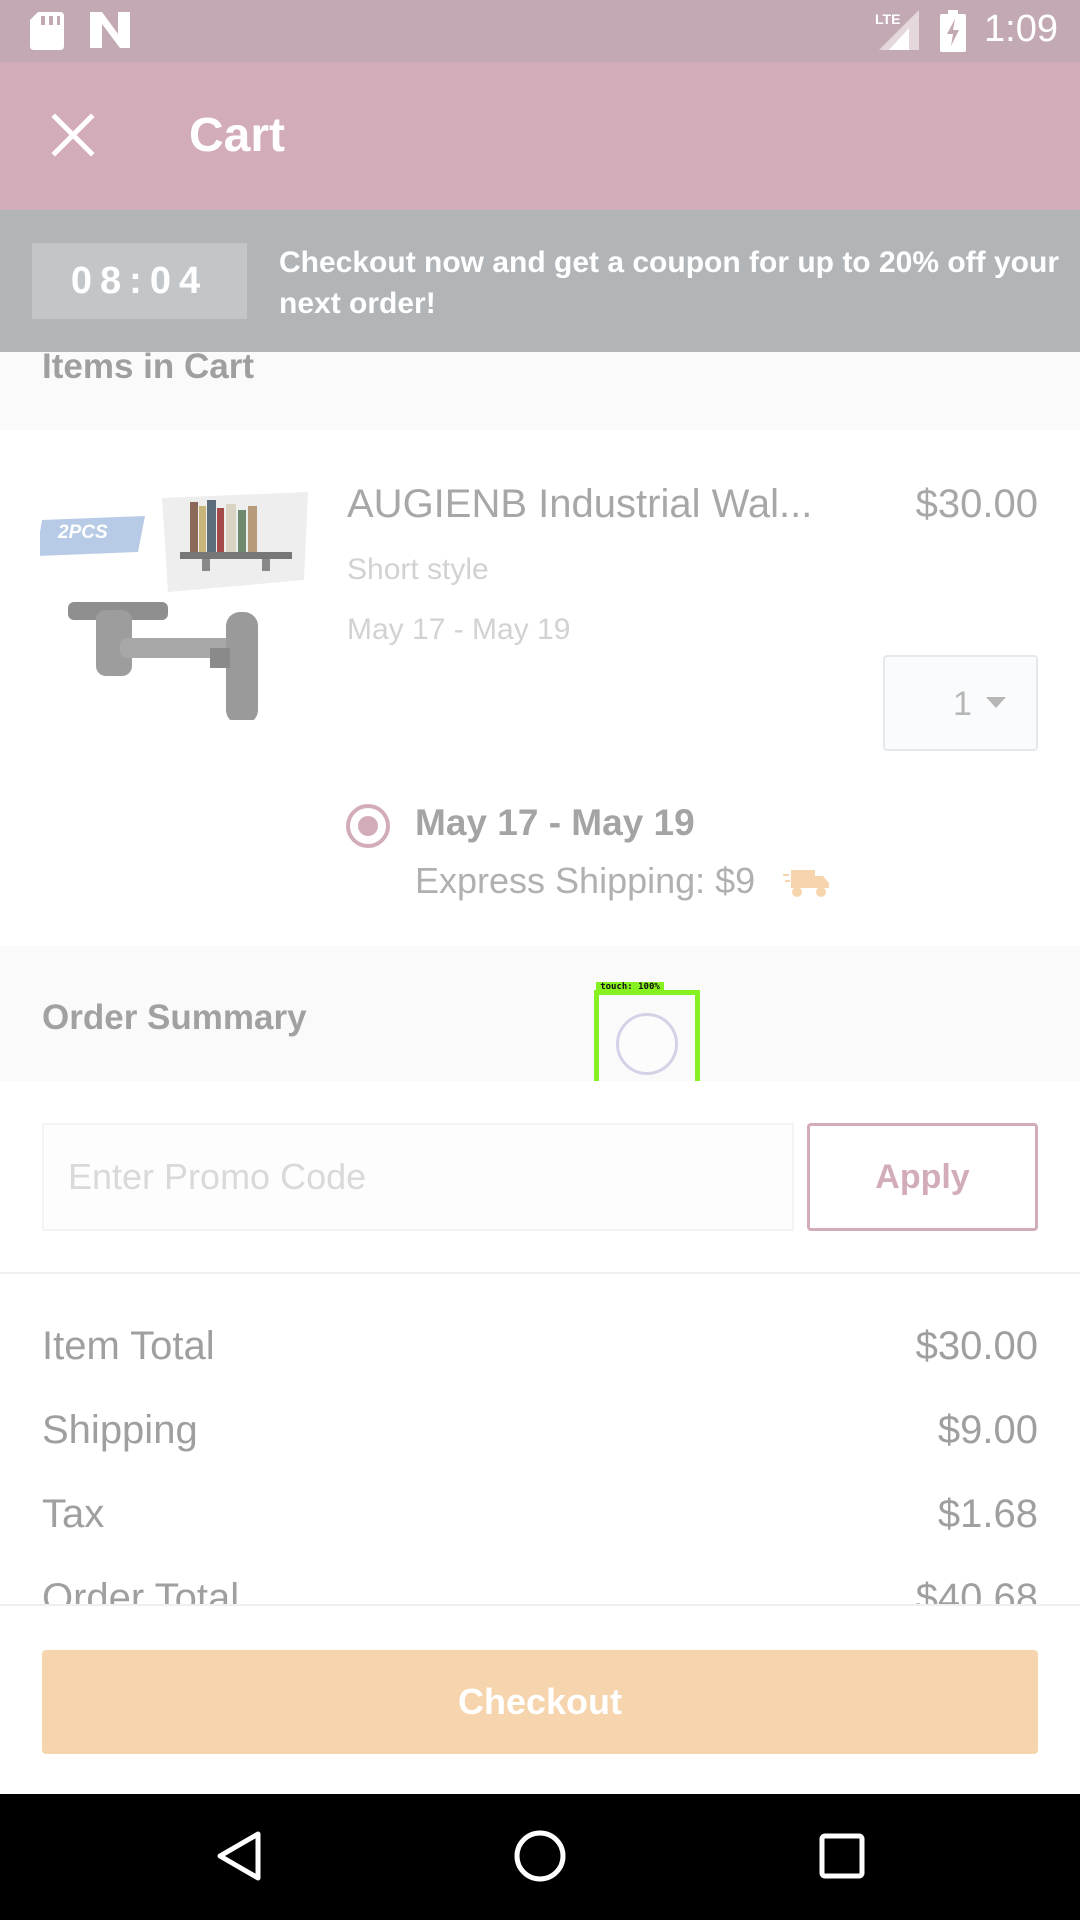 This screenshot has height=1920, width=1080. I want to click on promo-code-row: Apply, so click(540, 1177).